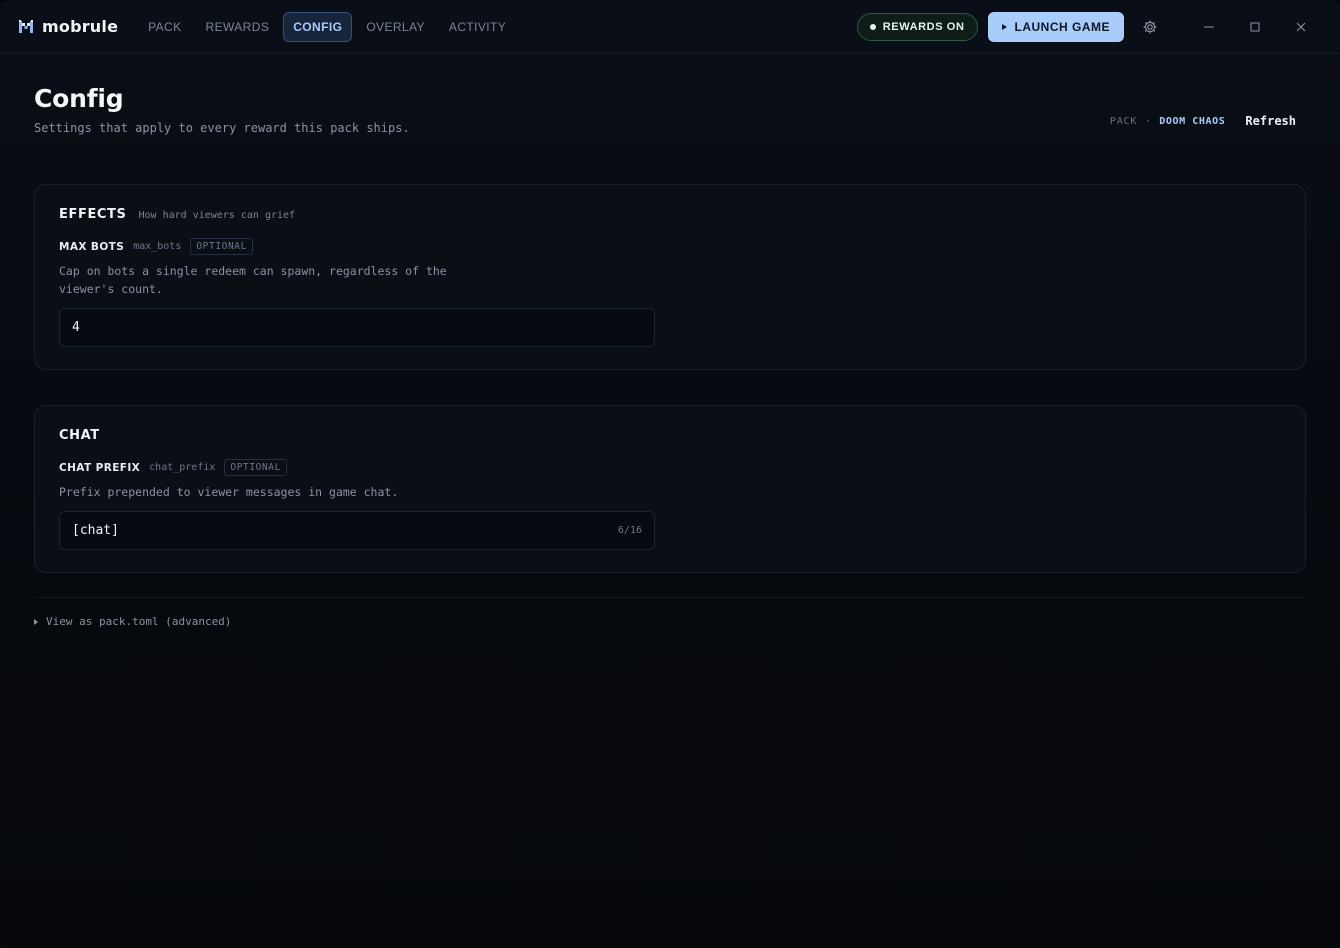  What do you see at coordinates (670, 214) in the screenshot?
I see `section-header: EFFECTS How hard viewers can grief` at bounding box center [670, 214].